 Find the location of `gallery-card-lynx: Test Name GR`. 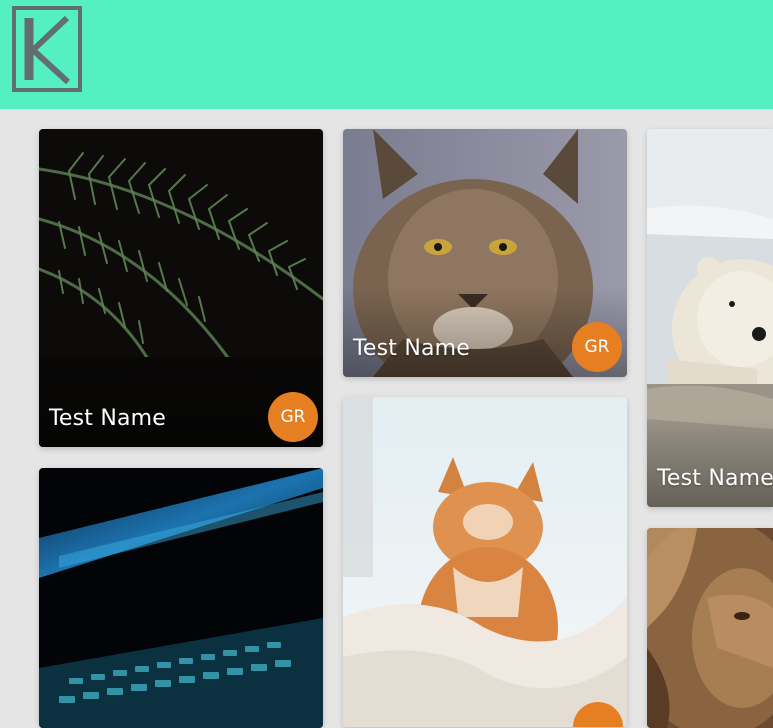

gallery-card-lynx: Test Name GR is located at coordinates (485, 253).